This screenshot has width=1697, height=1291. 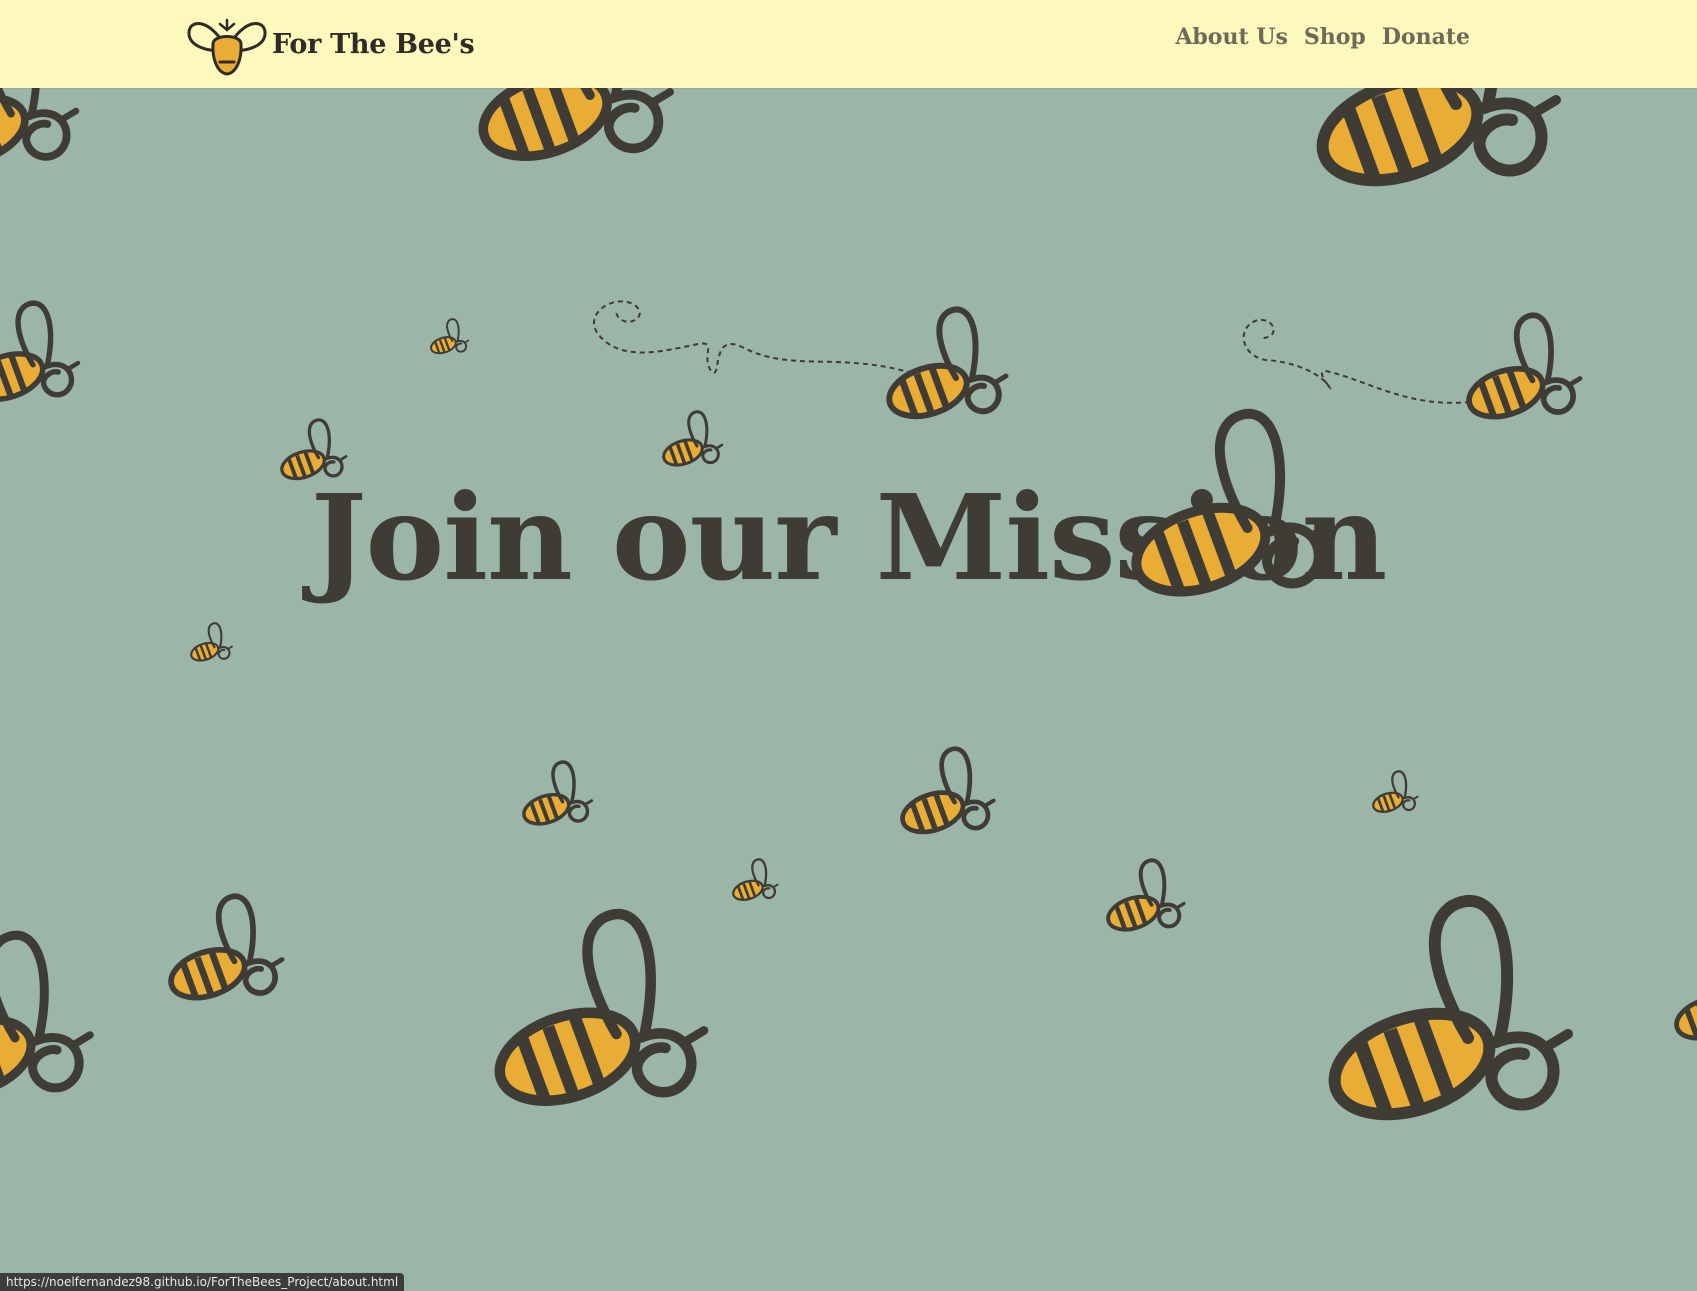 What do you see at coordinates (848, 44) in the screenshot?
I see `top-navbar: For The Bee's About Us Shop Donate` at bounding box center [848, 44].